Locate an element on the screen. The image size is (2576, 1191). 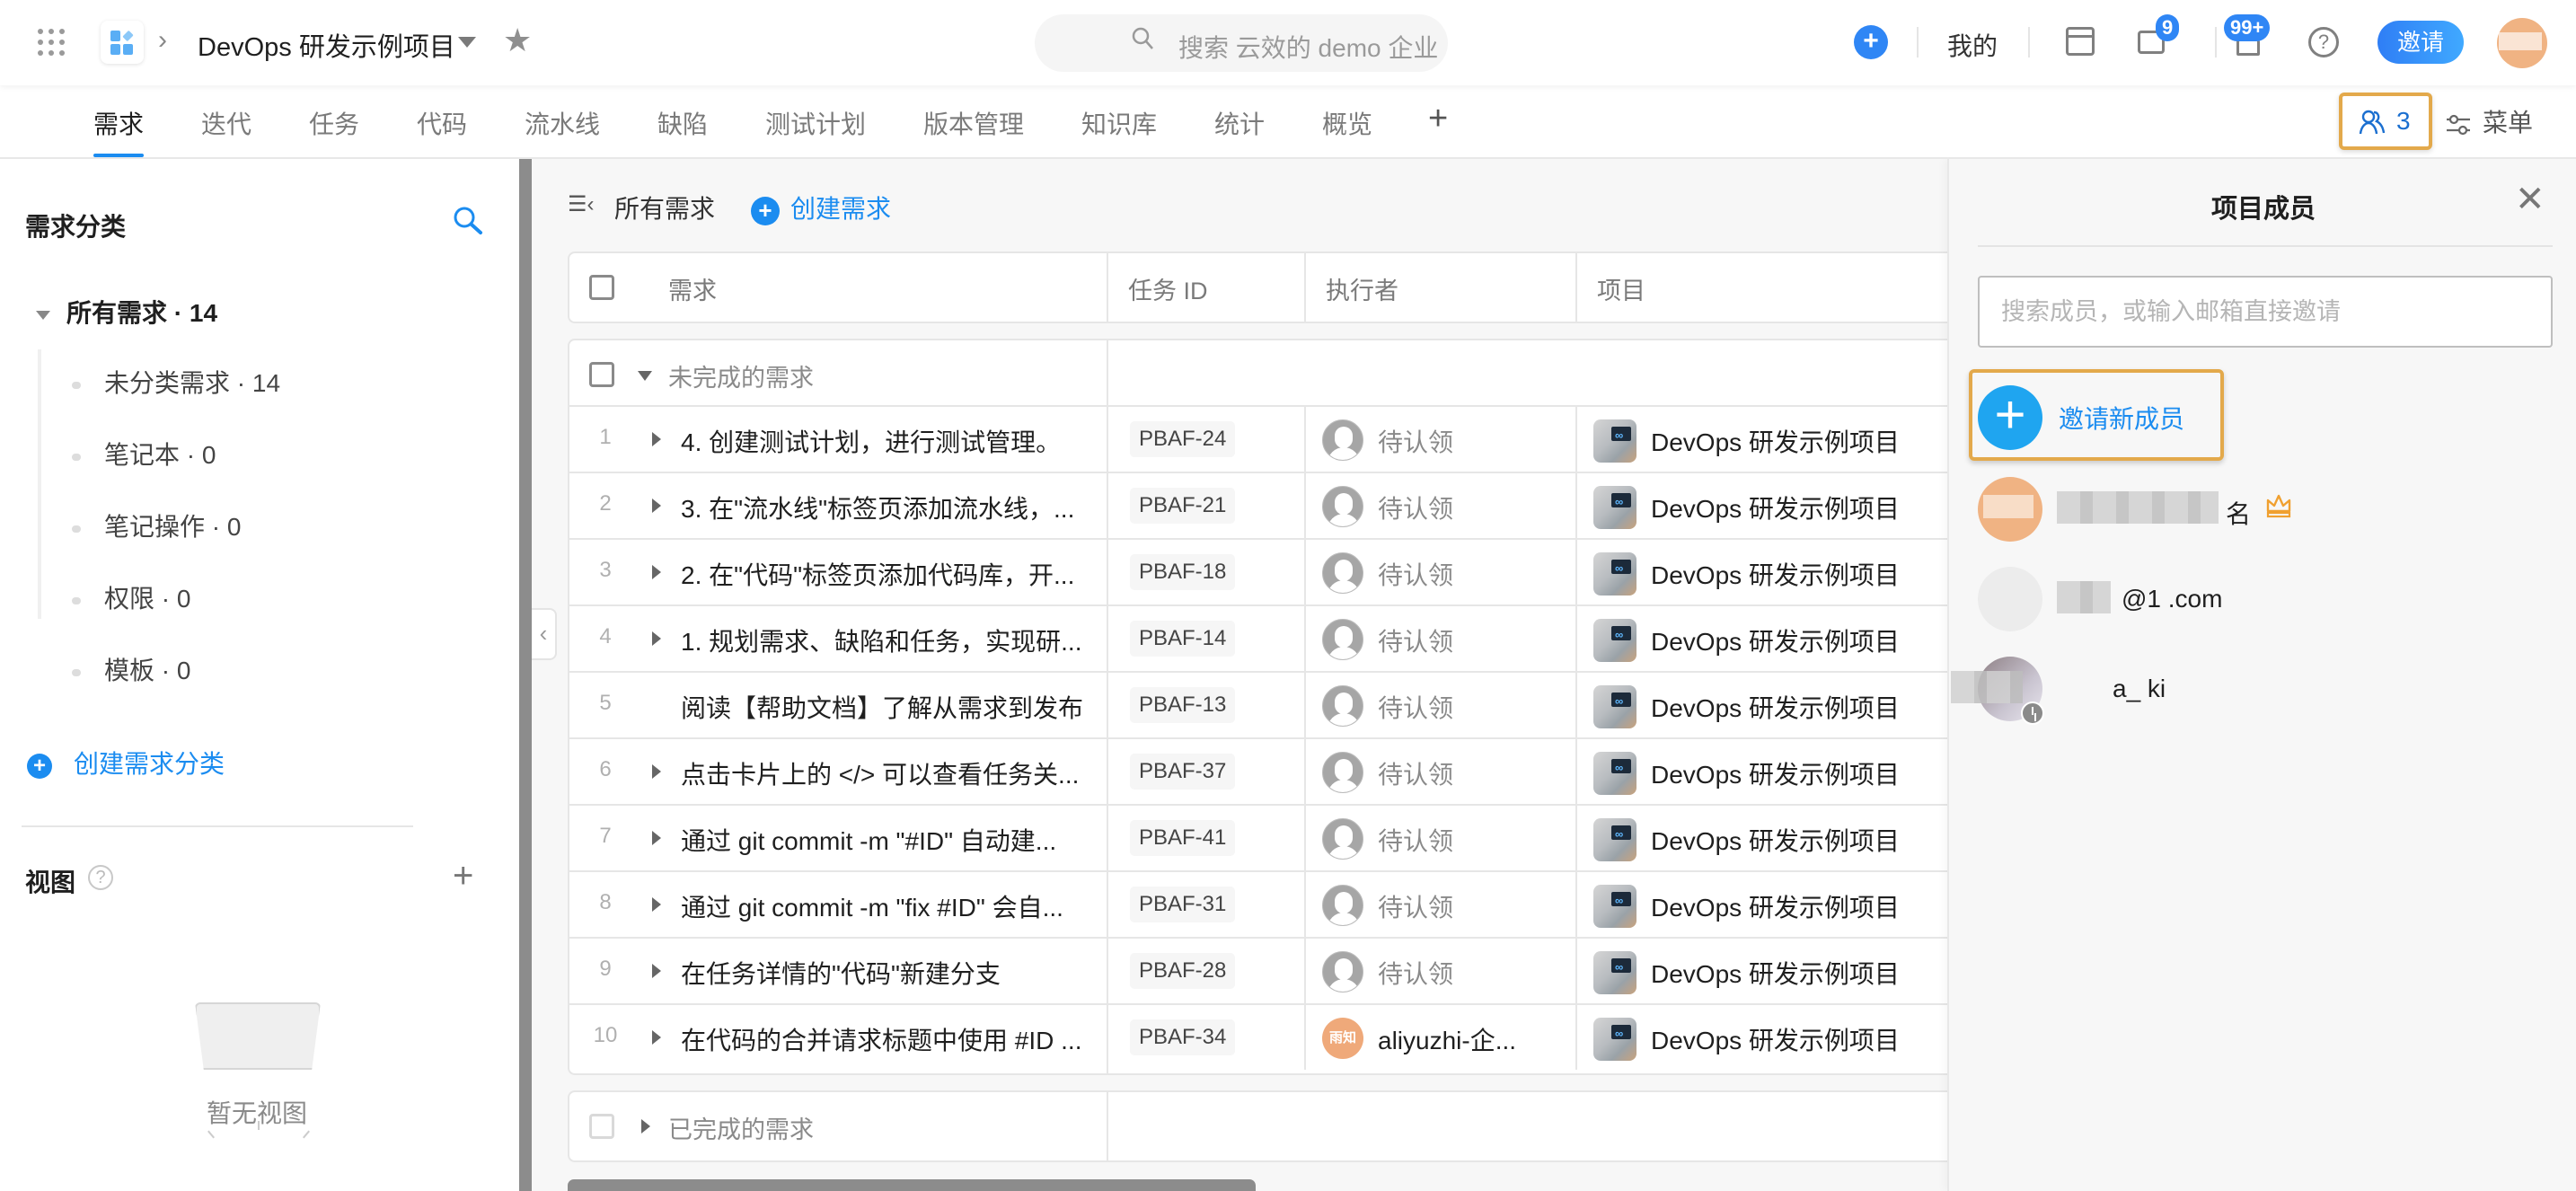
tab-defects: 缺陷 is located at coordinates (682, 123).